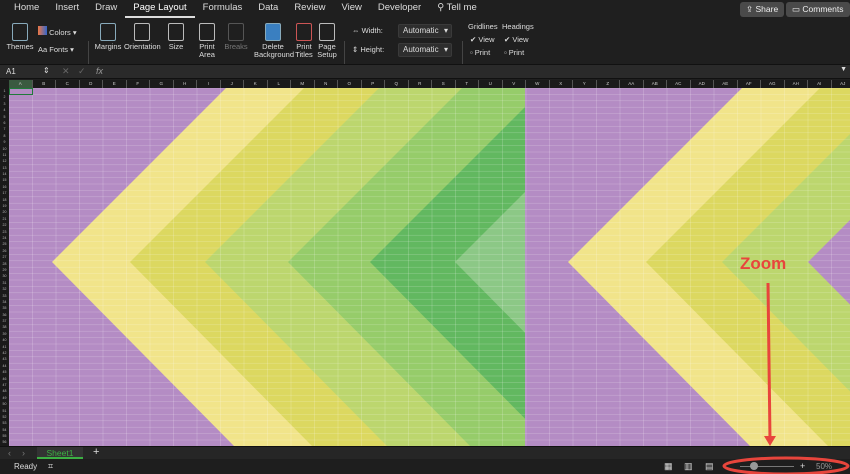  What do you see at coordinates (679, 84) in the screenshot?
I see `column-header: AC` at bounding box center [679, 84].